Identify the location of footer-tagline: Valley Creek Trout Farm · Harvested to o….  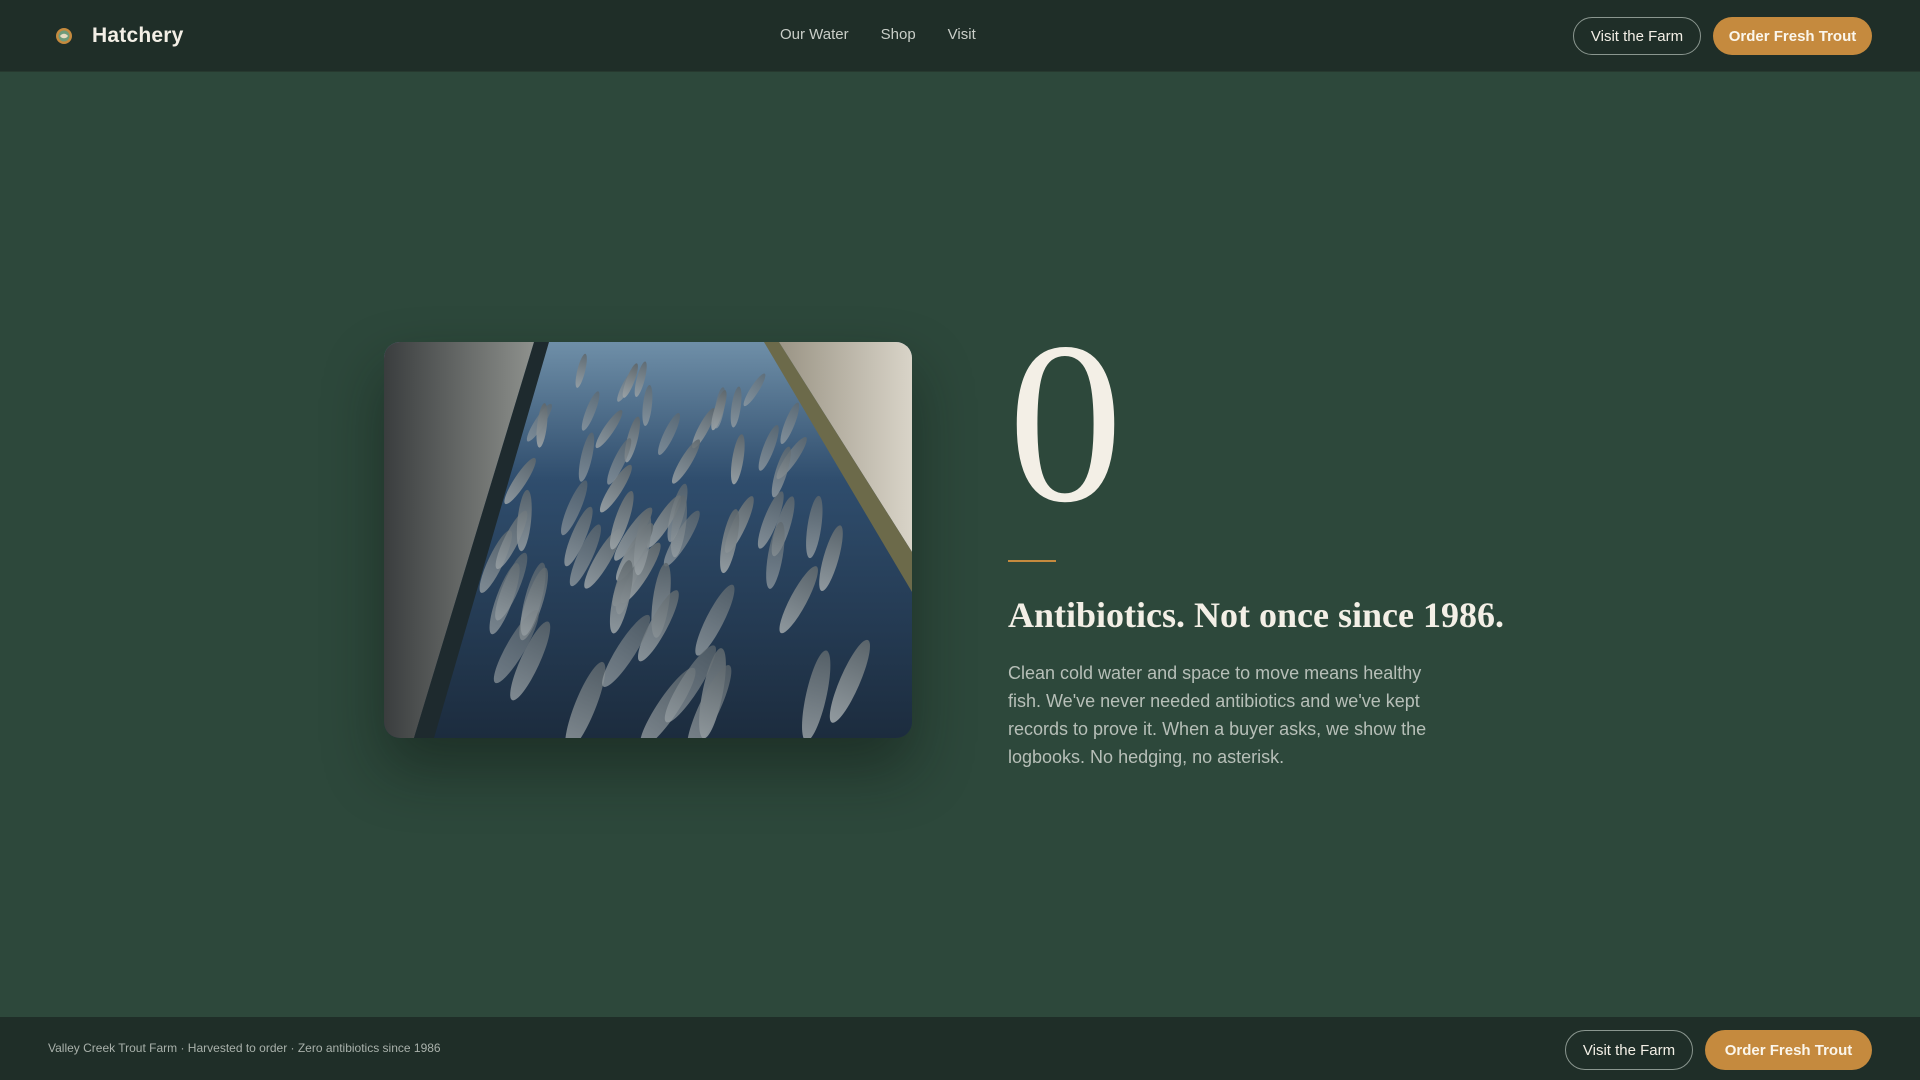
(244, 1048).